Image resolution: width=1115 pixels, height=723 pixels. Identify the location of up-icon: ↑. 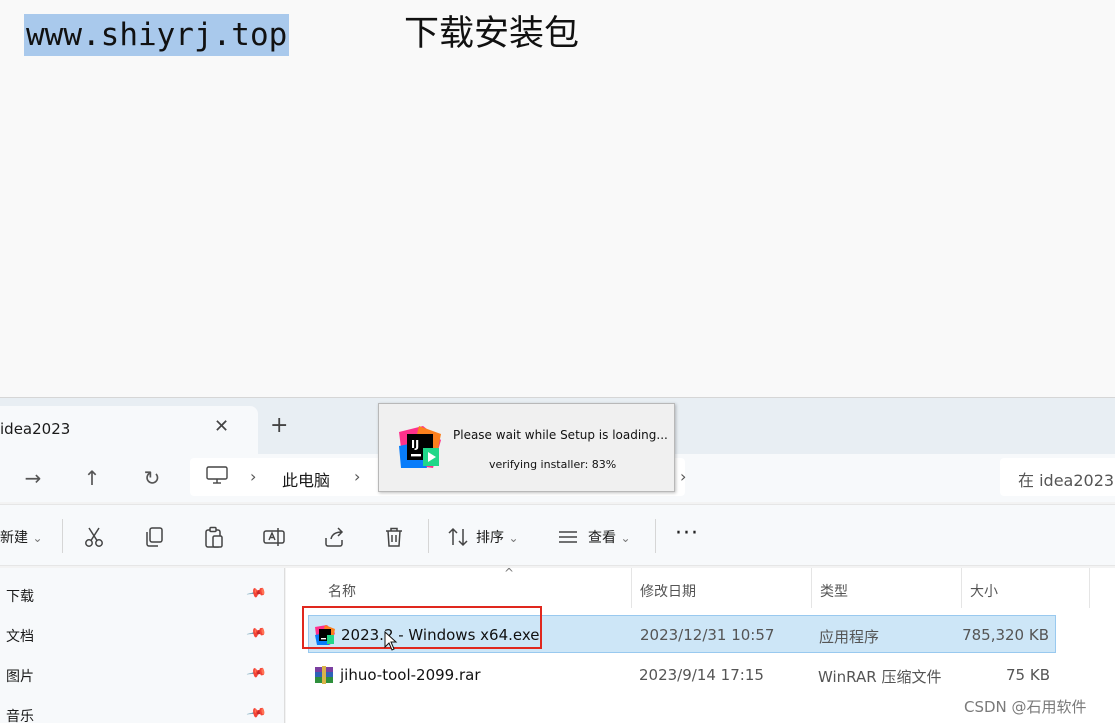
(92, 478).